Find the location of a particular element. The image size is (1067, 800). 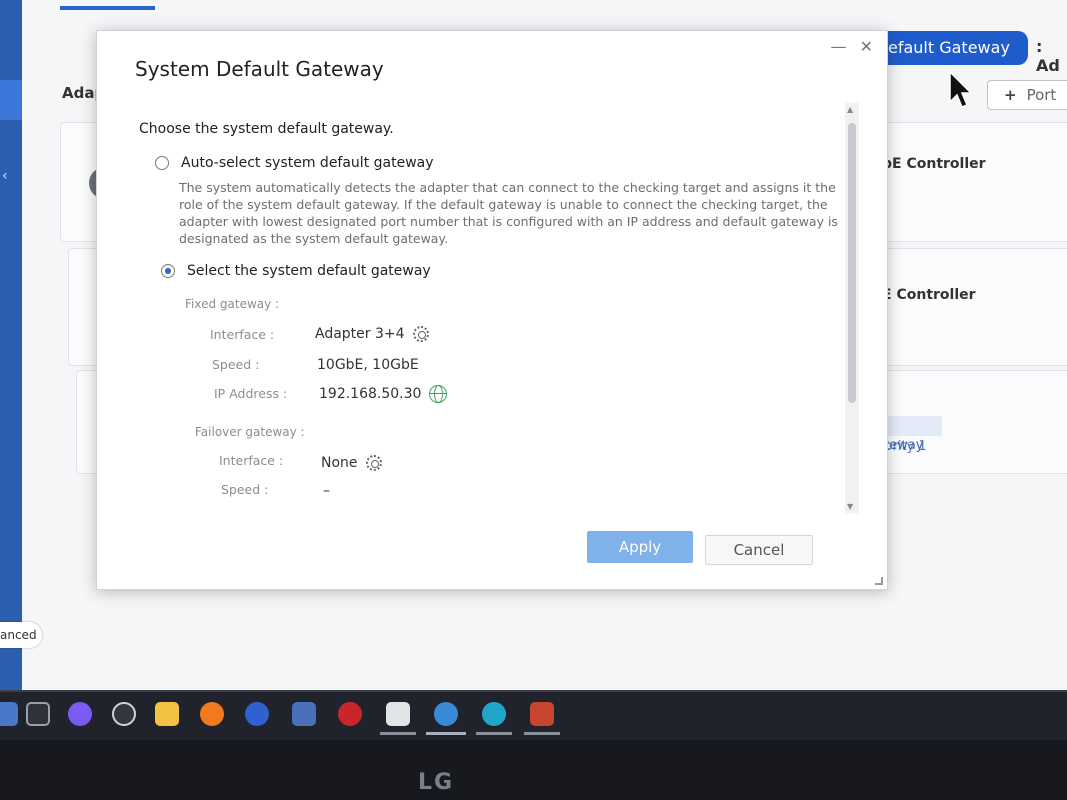

manual-select-option: Select the system default gateway is located at coordinates (296, 271).